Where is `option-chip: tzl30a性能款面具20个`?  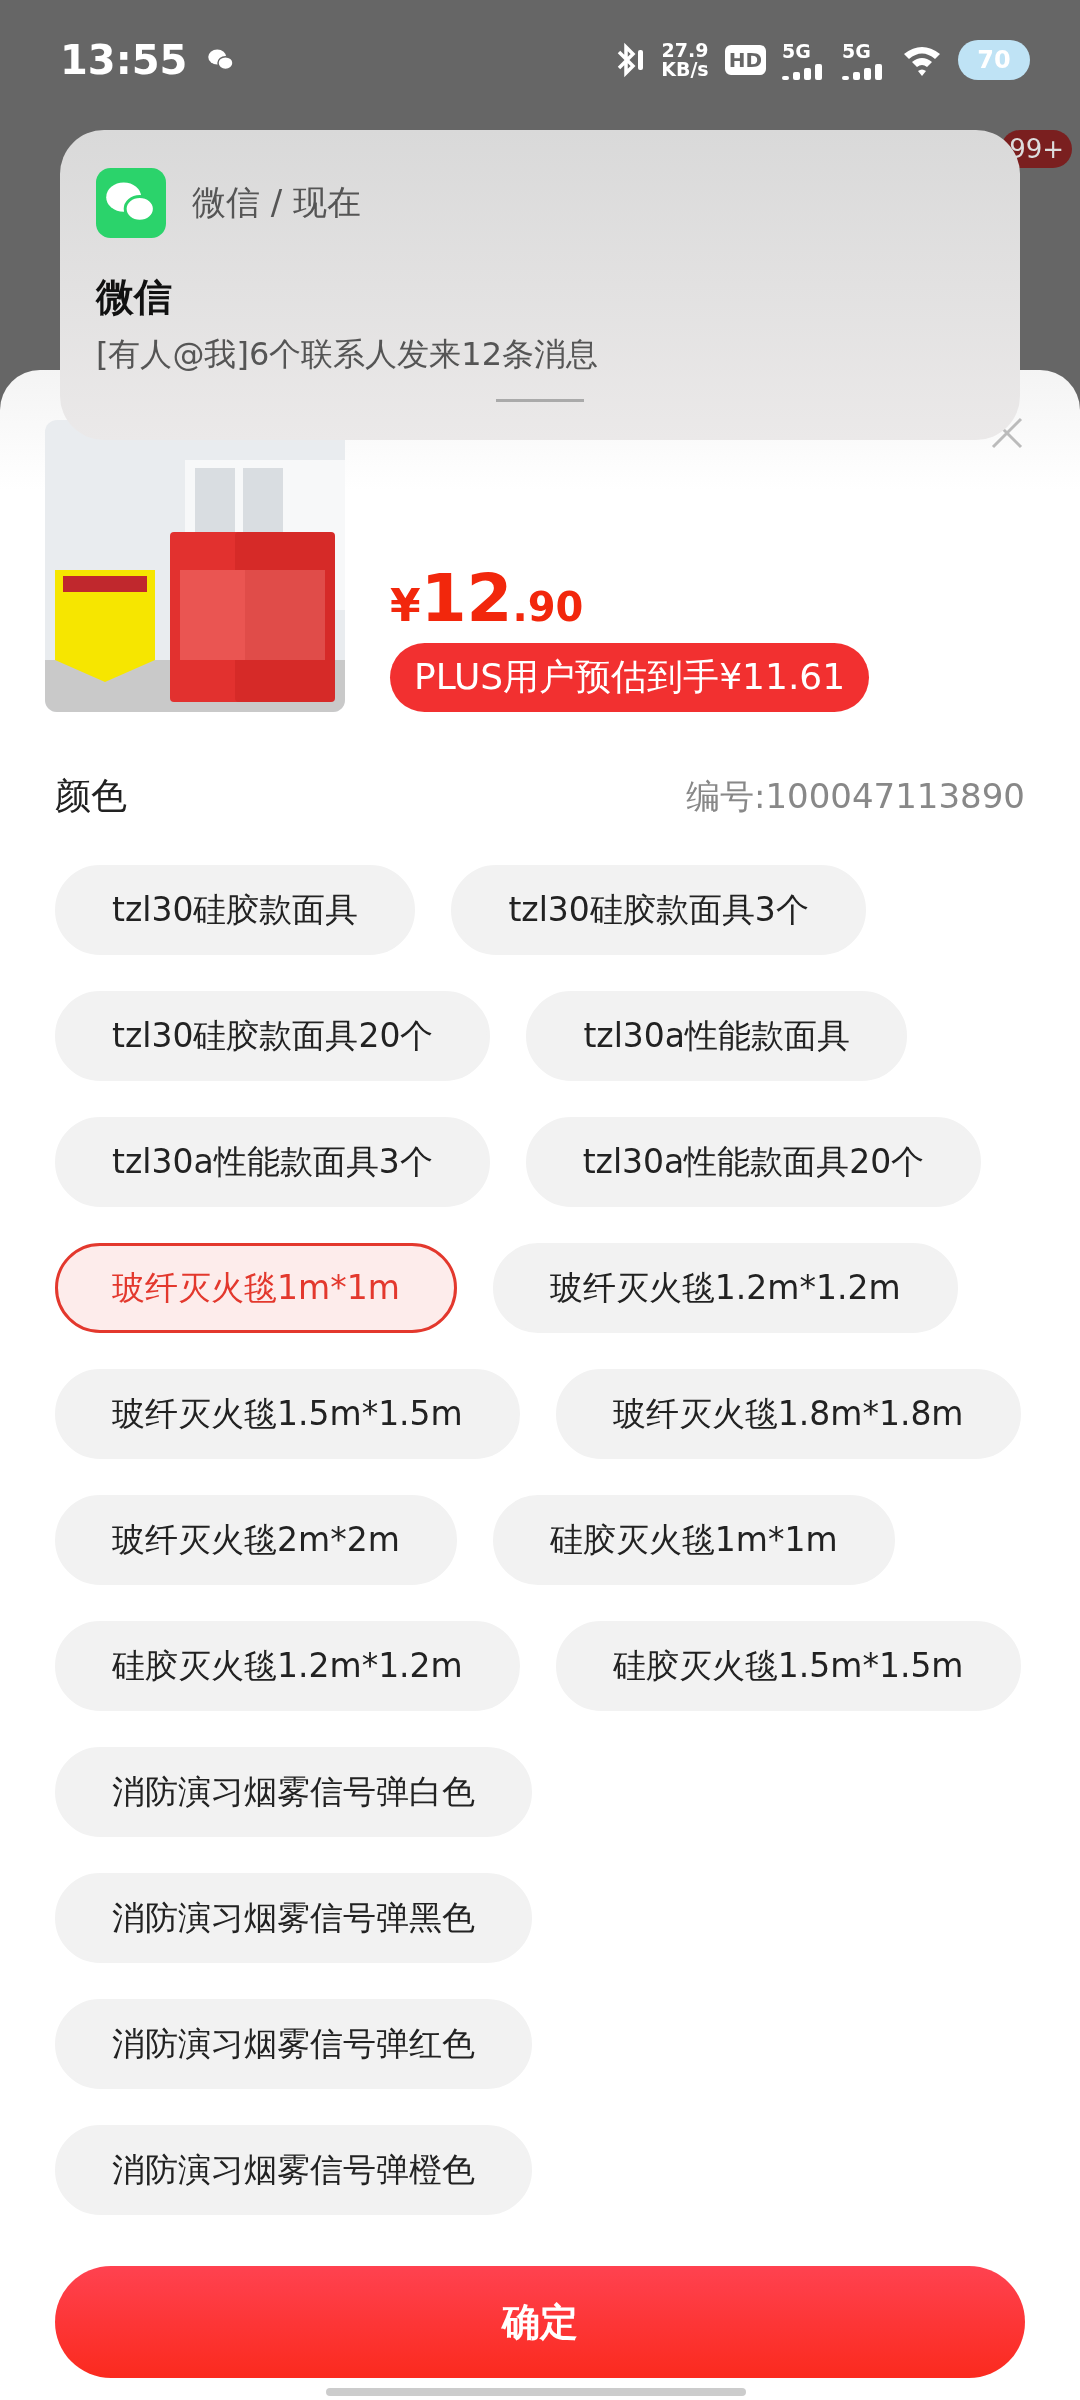
option-chip: tzl30a性能款面具20个 is located at coordinates (753, 1162).